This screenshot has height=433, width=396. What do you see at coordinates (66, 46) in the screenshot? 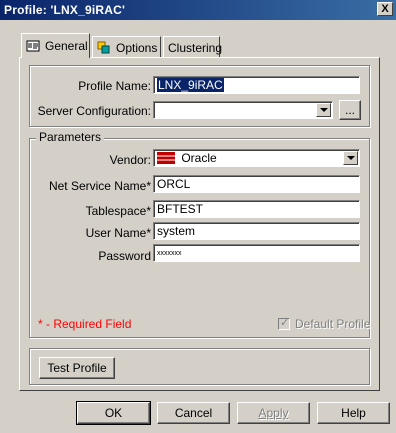
I see `tab-general-label: General` at bounding box center [66, 46].